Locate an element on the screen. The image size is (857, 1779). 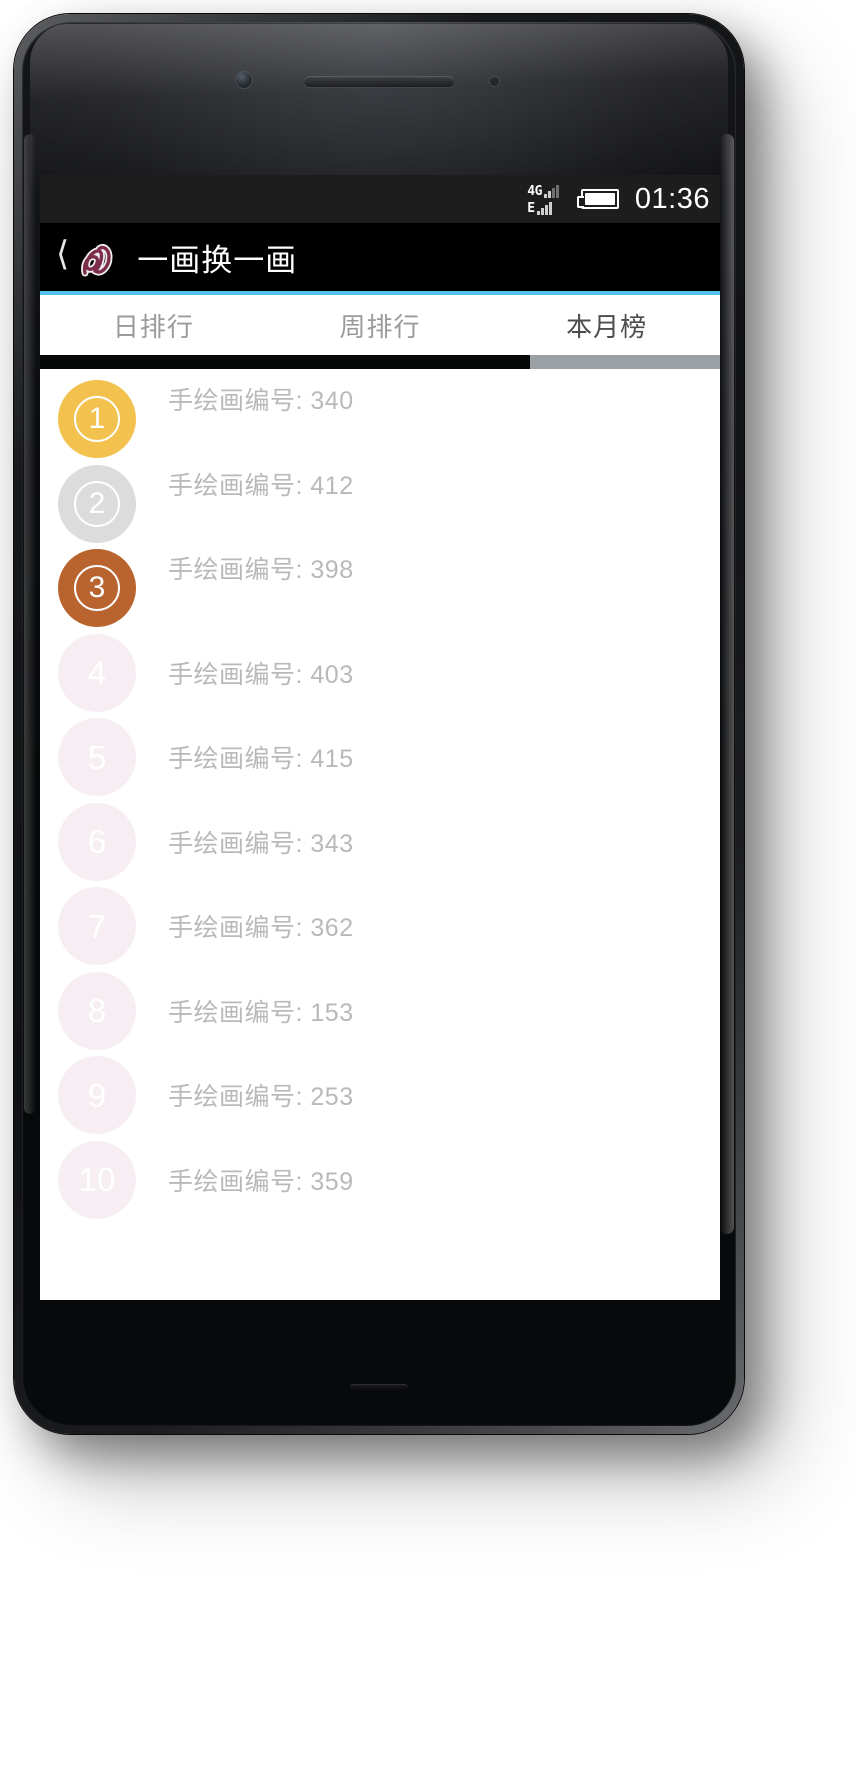
ranking-item-label: 手绘画编号: 412 is located at coordinates (261, 485).